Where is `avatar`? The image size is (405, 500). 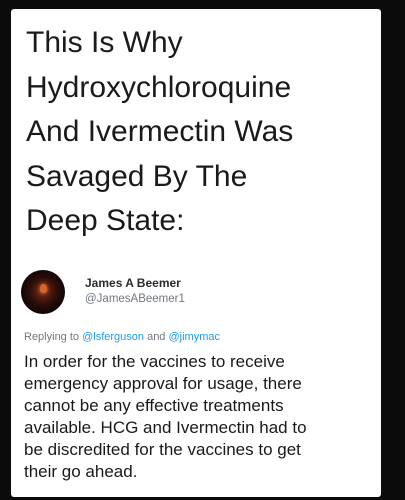
avatar is located at coordinates (43, 292).